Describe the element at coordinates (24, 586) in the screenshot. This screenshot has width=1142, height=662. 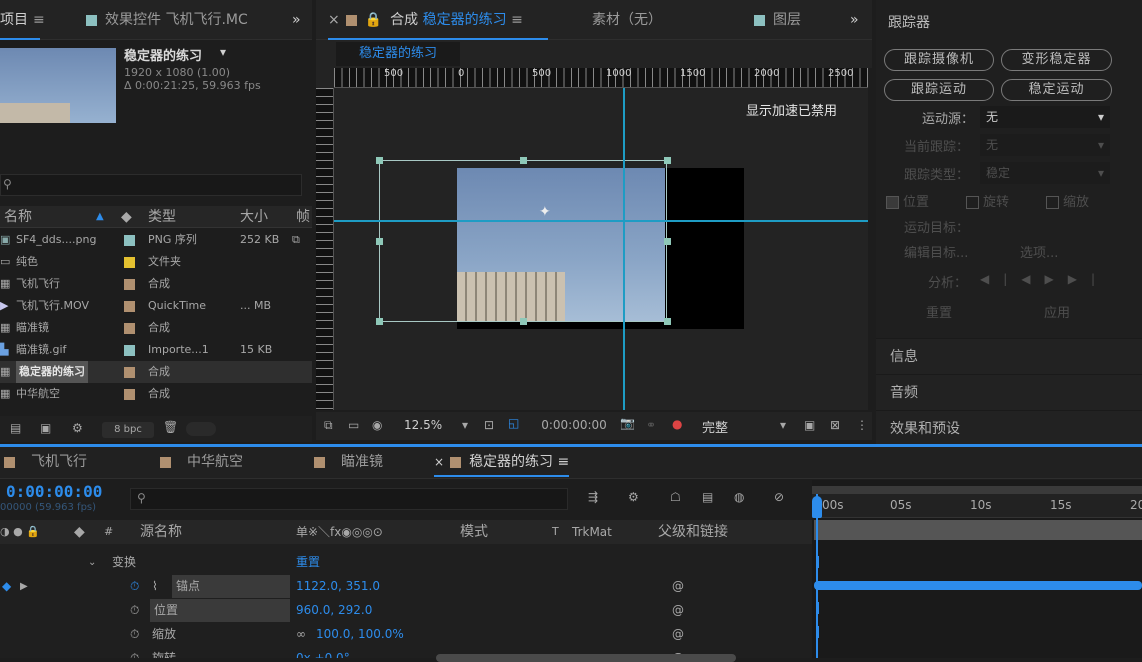
I see `chevron-right-icon: ▶` at that location.